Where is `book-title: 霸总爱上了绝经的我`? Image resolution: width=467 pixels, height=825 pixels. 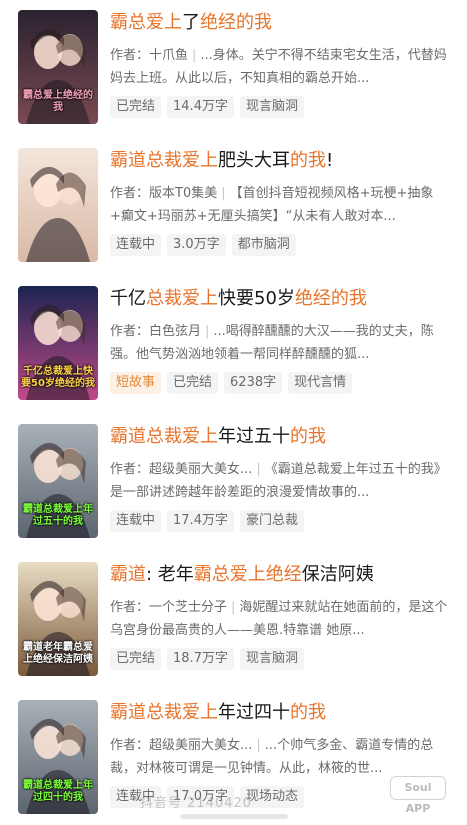 book-title: 霸总爱上了绝经的我 is located at coordinates (282, 23).